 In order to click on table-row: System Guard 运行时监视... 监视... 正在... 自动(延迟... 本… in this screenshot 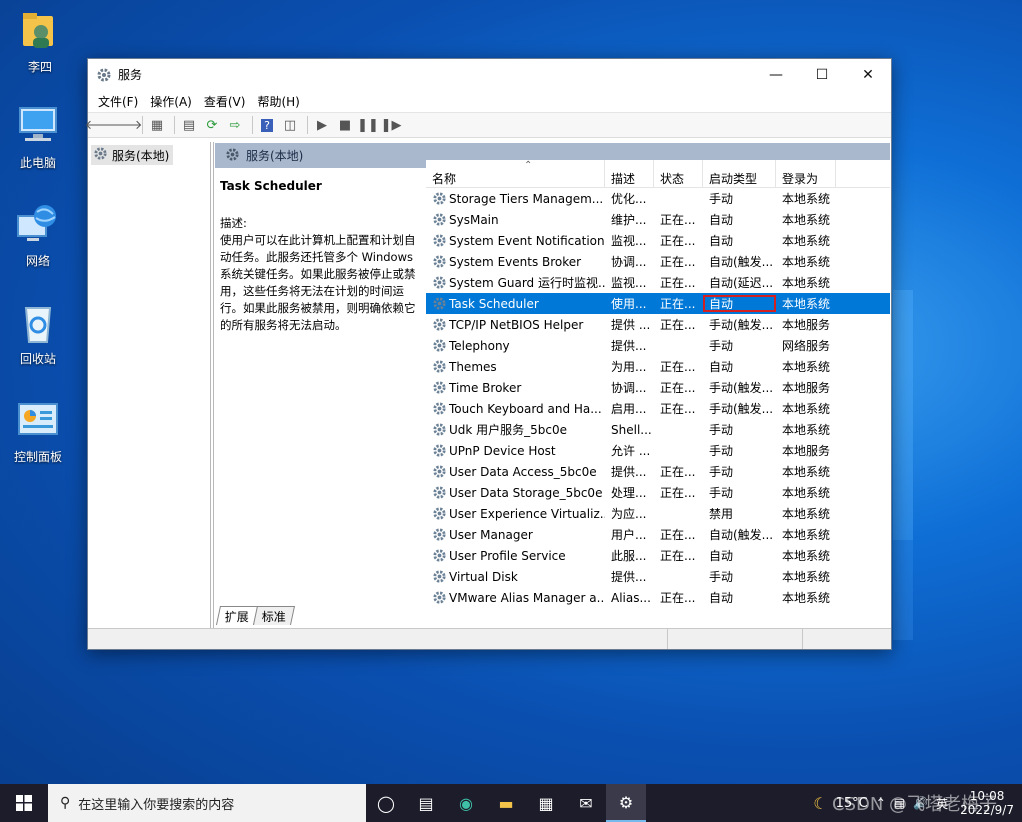, I will do `click(658, 282)`.